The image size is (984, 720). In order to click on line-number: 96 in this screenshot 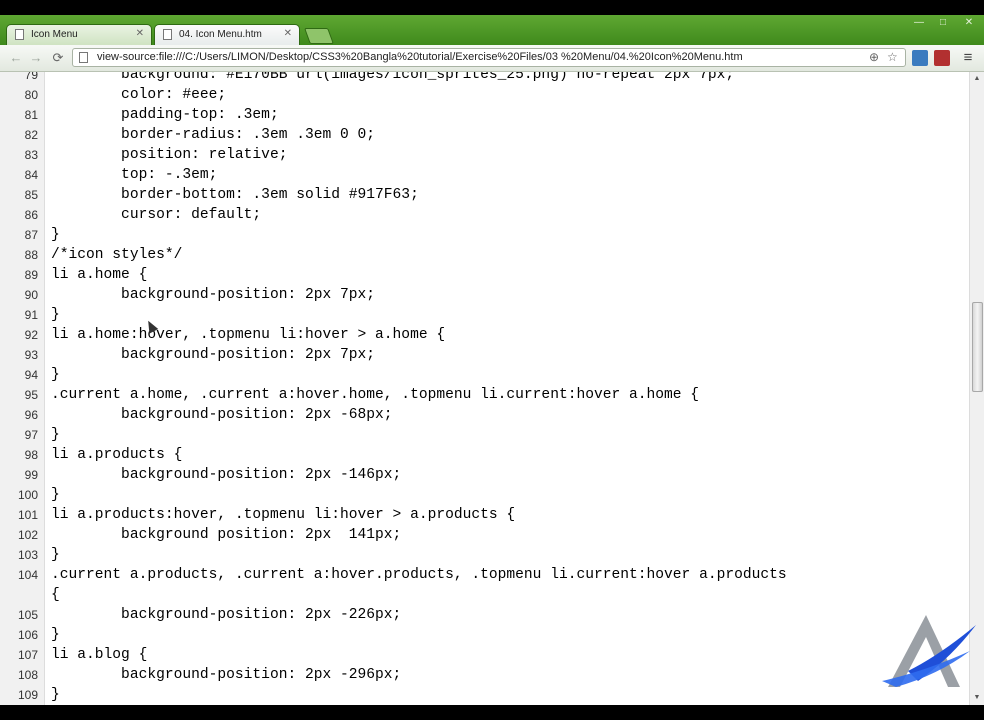, I will do `click(31, 415)`.